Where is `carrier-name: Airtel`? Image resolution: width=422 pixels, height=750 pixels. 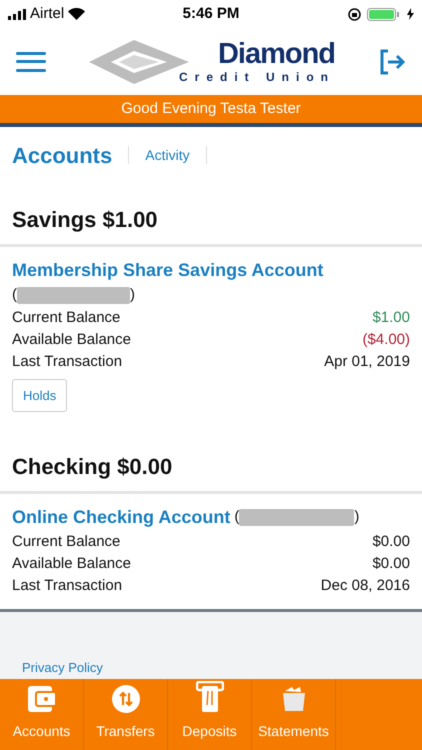
carrier-name: Airtel is located at coordinates (47, 14).